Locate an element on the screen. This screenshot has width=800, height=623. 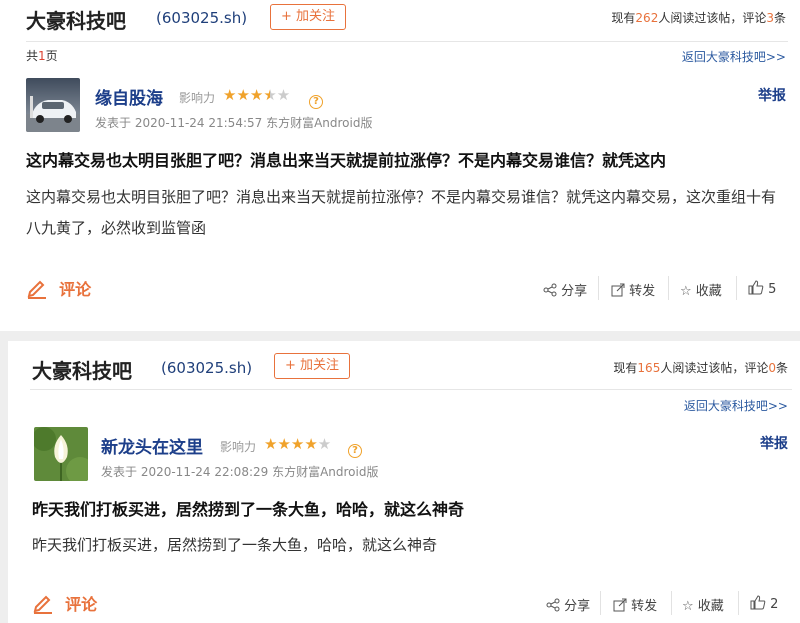
comment-count: 0 is located at coordinates (772, 368).